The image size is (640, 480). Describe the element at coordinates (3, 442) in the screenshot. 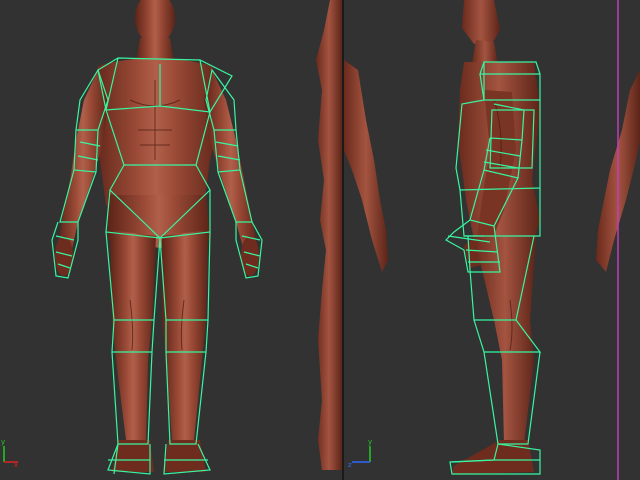

I see `axis-y-label: y` at that location.